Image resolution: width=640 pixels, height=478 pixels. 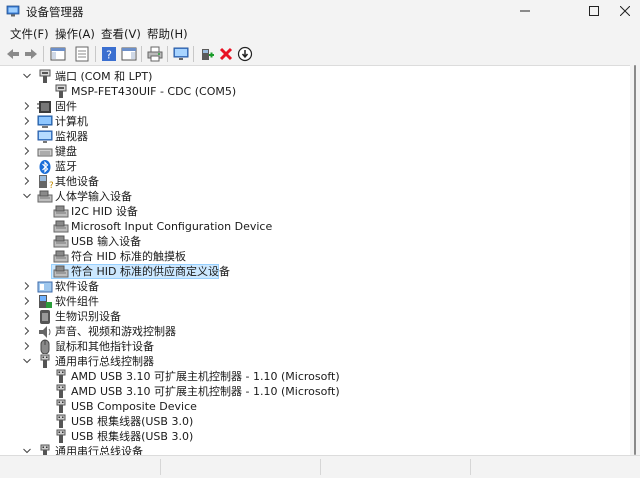 What do you see at coordinates (58, 54) in the screenshot?
I see `show-hide-tree-button` at bounding box center [58, 54].